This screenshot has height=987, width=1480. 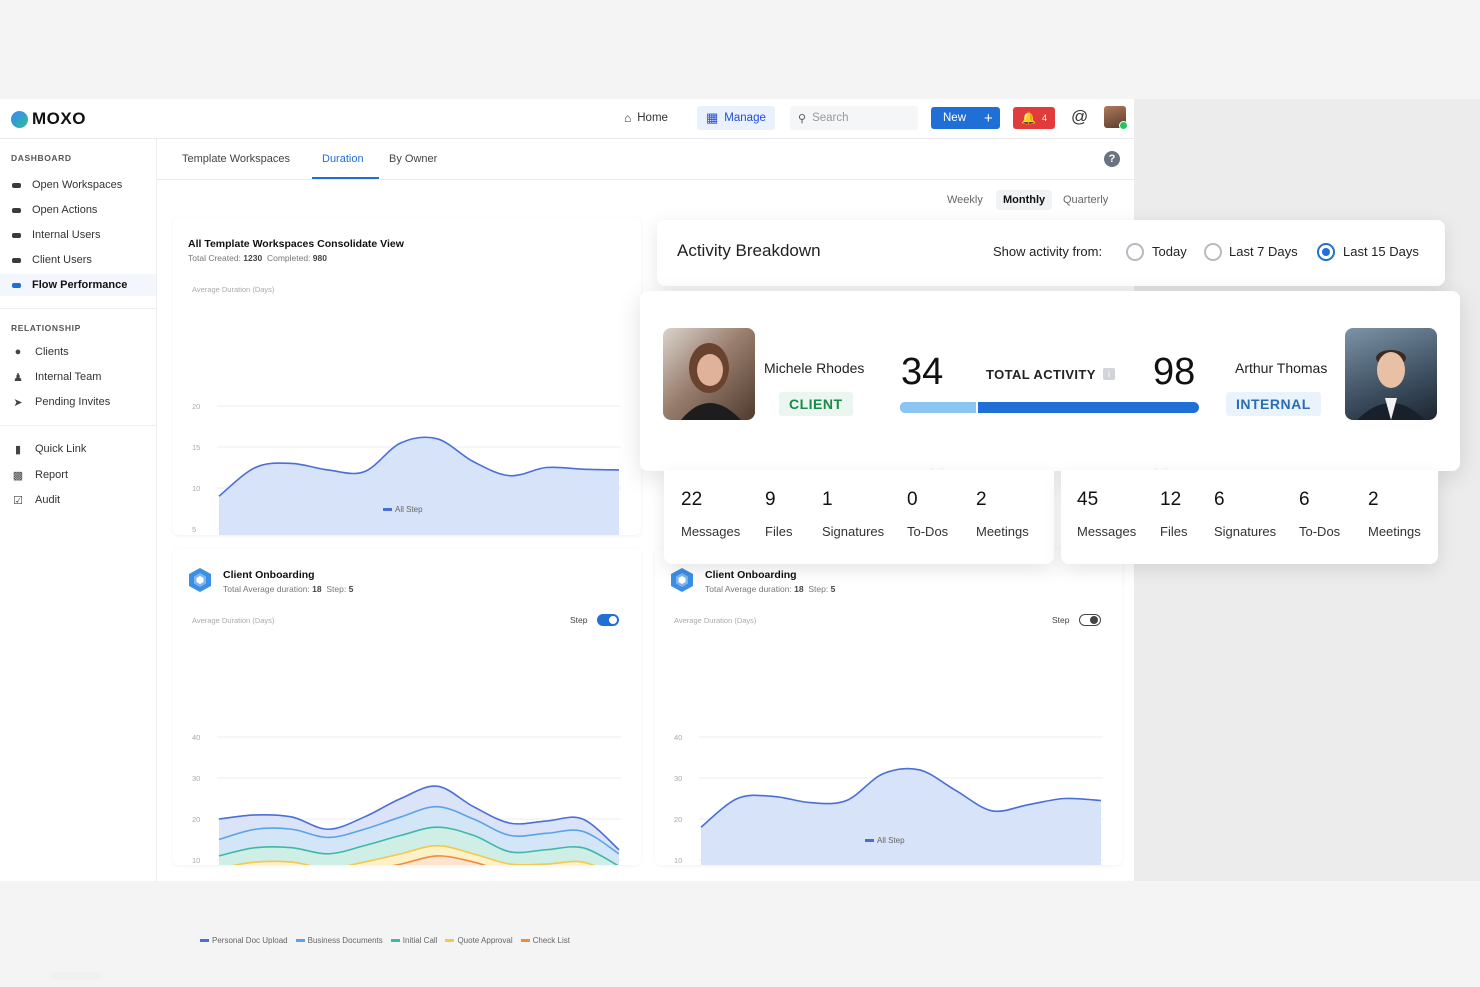 I want to click on sidebar-item-label: Open Actions, so click(x=65, y=210).